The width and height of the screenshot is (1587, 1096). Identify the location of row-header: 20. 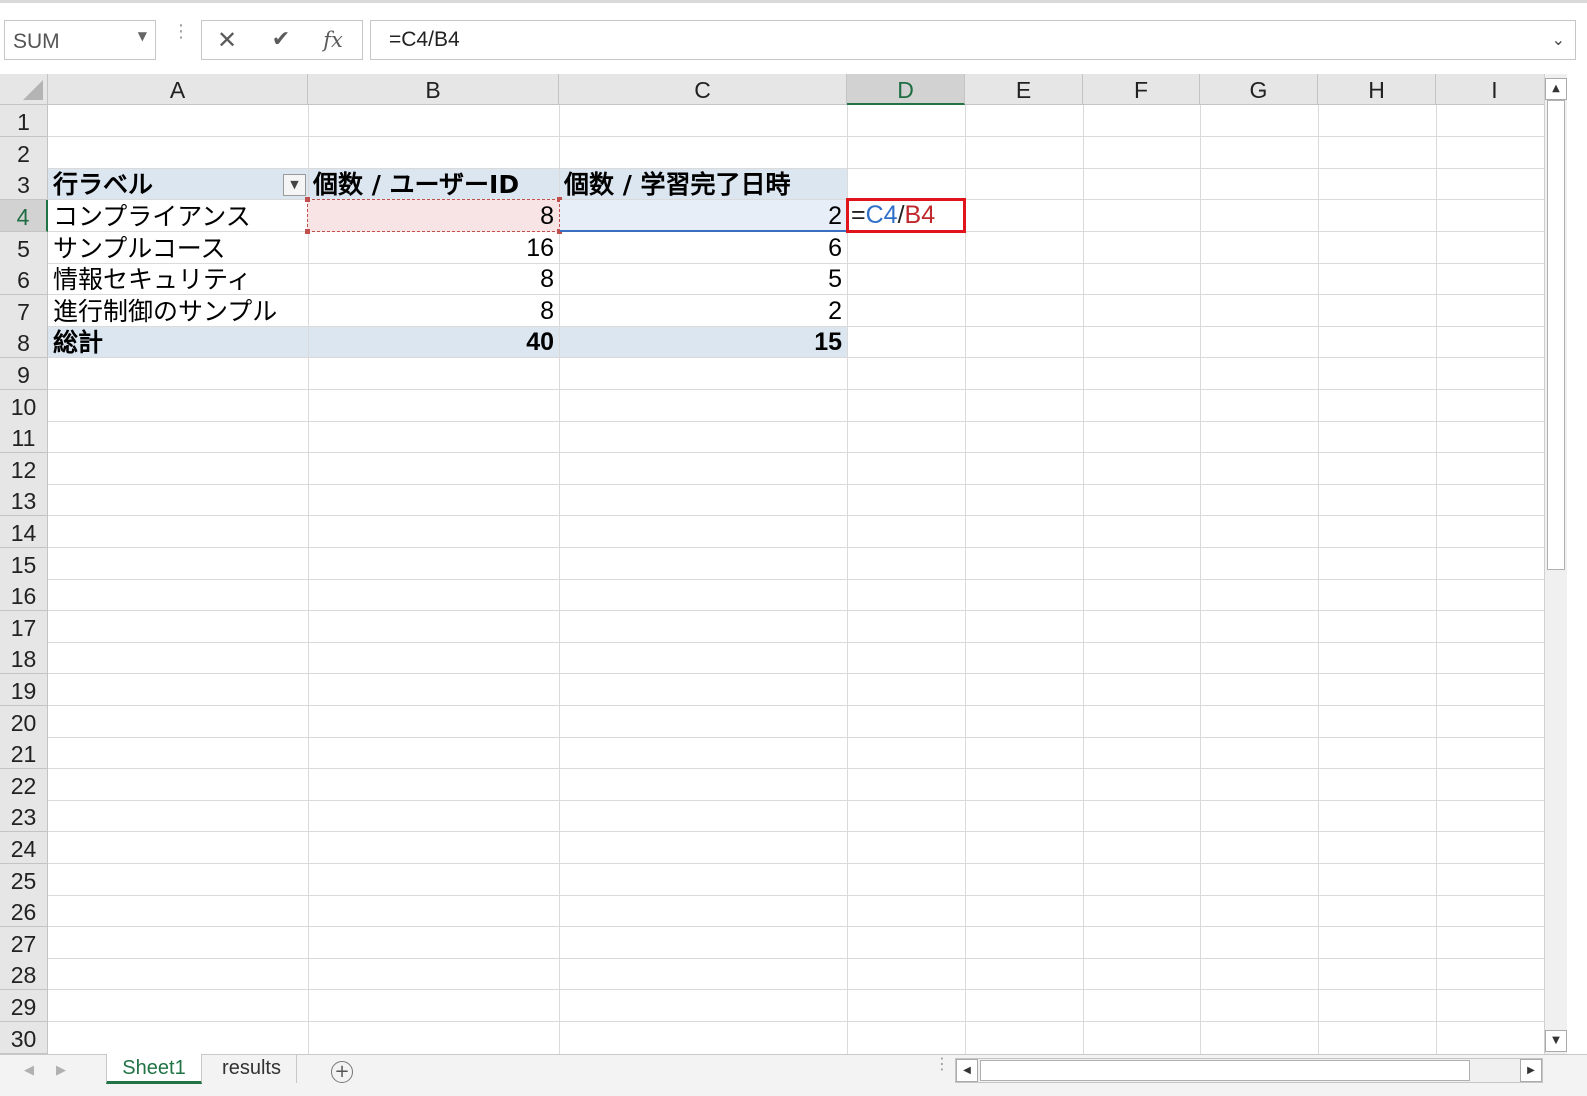
(24, 722).